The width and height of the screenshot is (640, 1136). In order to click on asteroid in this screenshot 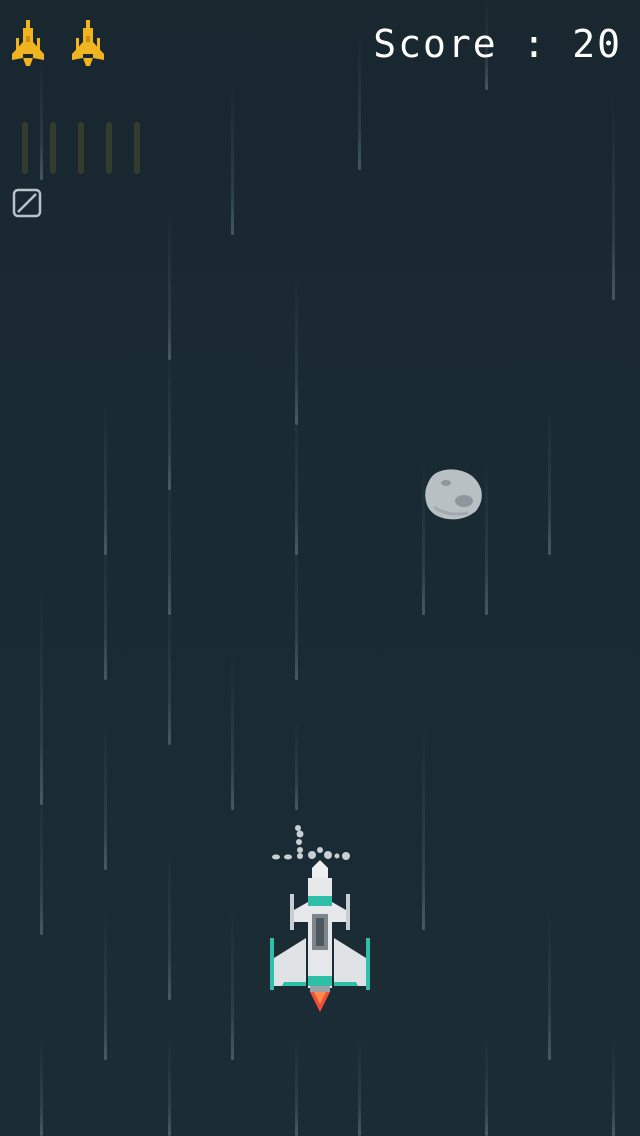, I will do `click(453, 494)`.